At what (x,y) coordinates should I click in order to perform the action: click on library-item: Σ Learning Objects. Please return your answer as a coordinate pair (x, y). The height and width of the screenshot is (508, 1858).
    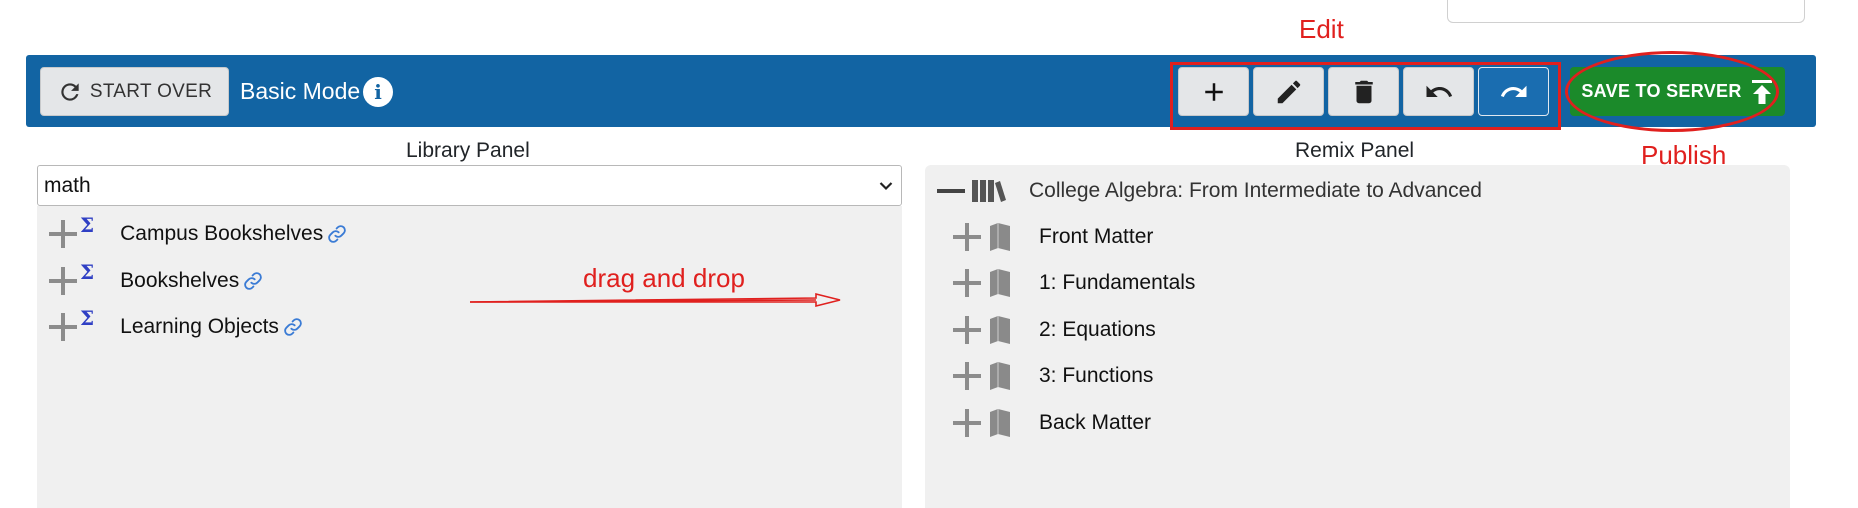
    Looking at the image, I should click on (176, 325).